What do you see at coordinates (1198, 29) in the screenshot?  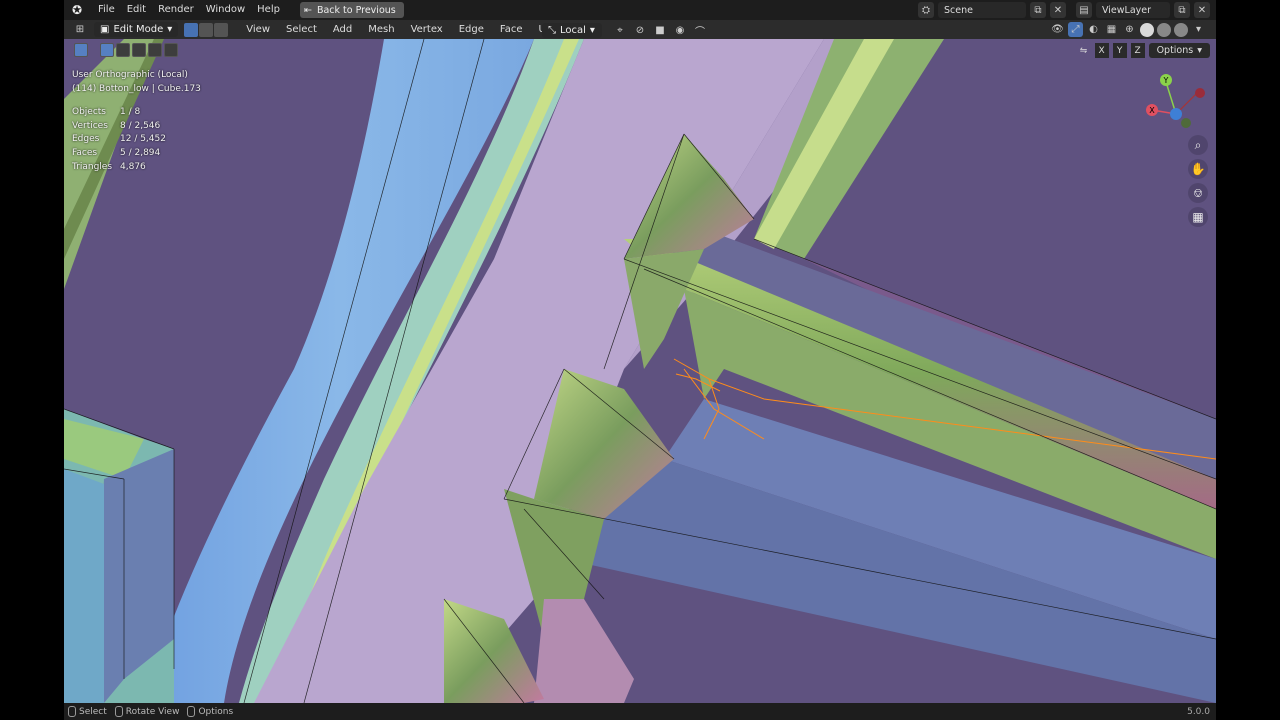 I see `shading-options-icon: ▾` at bounding box center [1198, 29].